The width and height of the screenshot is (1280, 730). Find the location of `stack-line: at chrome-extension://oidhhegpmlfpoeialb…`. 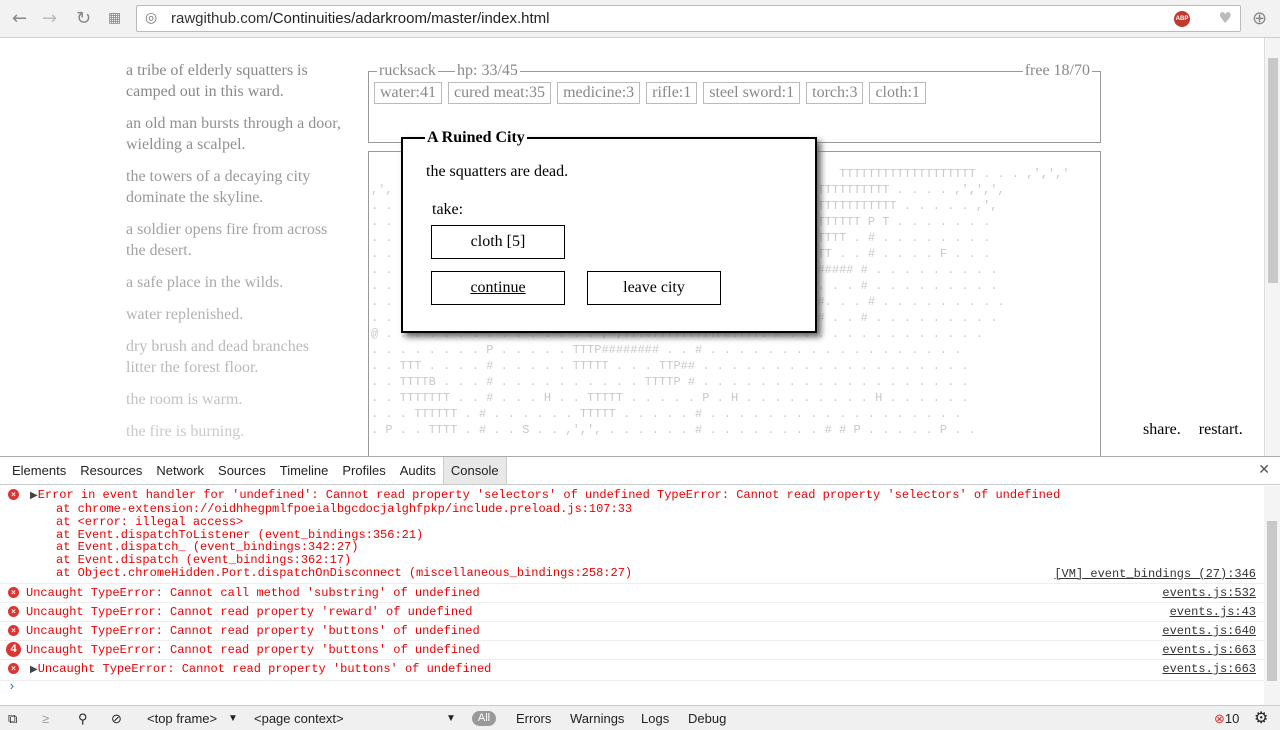

stack-line: at chrome-extension://oidhhegpmlfpoeialb… is located at coordinates (344, 509).